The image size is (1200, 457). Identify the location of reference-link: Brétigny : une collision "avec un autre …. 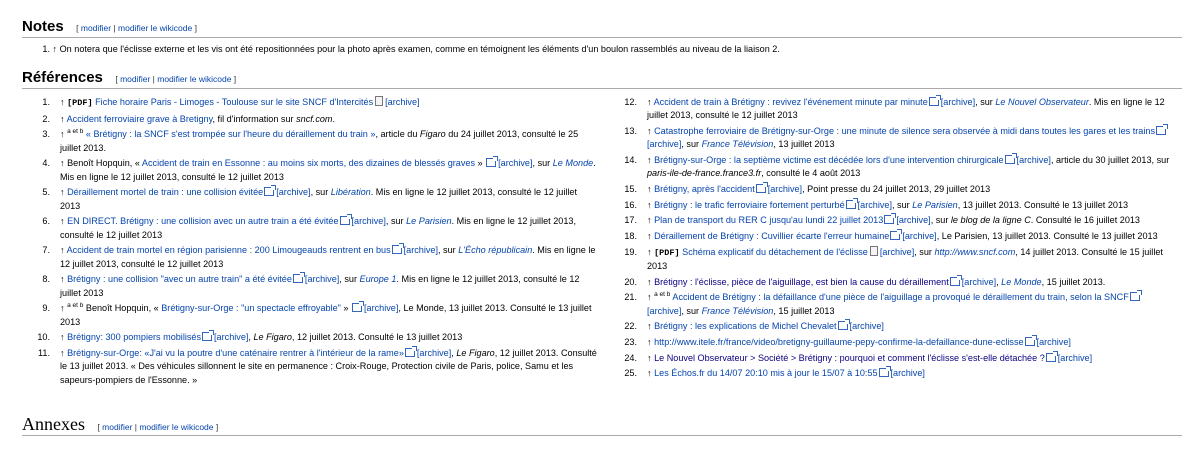
(179, 279).